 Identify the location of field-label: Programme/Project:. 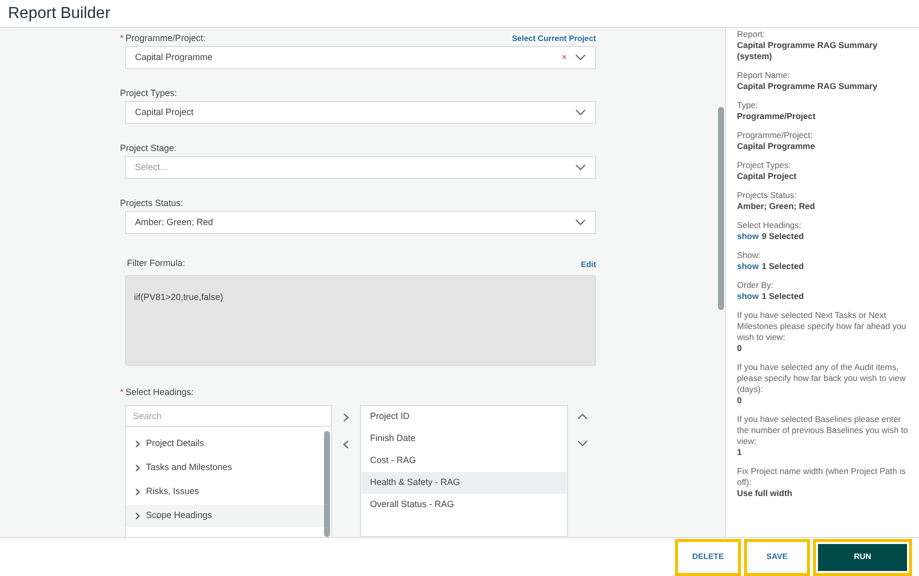
(166, 38).